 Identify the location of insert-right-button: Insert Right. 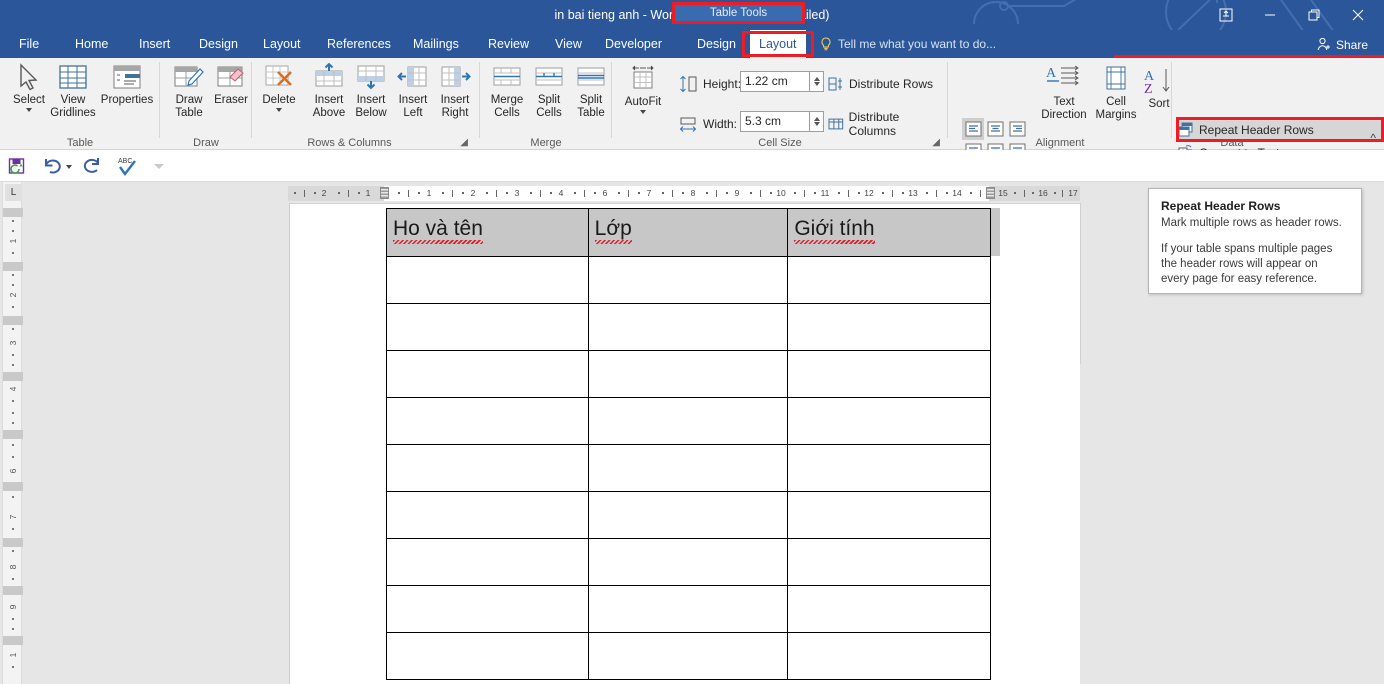
(455, 90).